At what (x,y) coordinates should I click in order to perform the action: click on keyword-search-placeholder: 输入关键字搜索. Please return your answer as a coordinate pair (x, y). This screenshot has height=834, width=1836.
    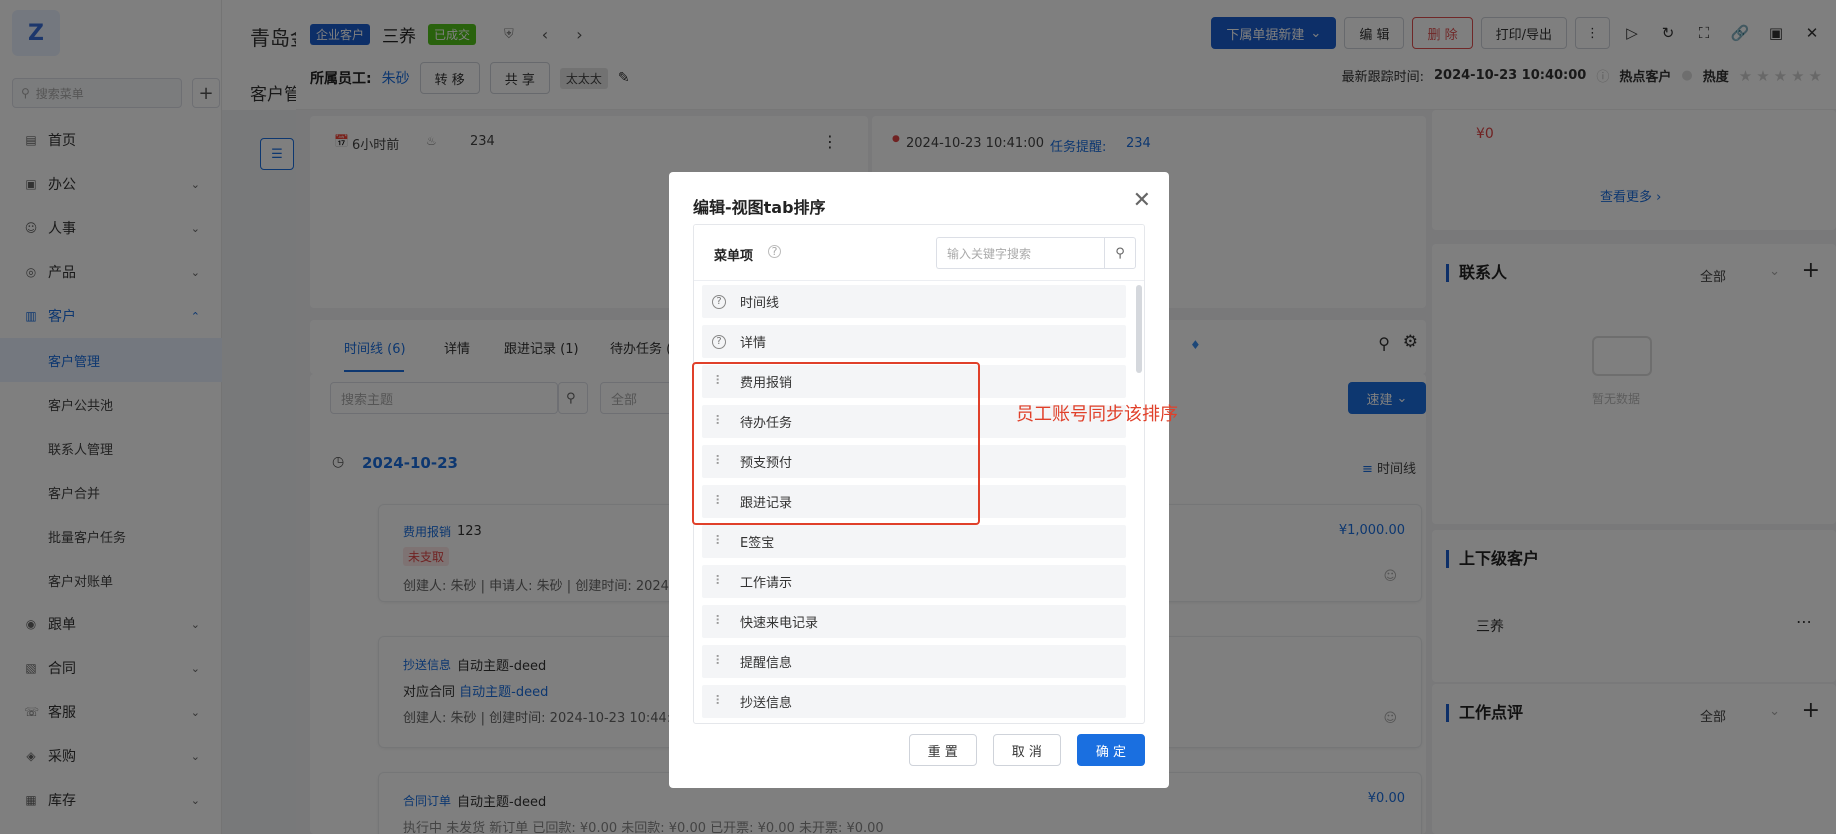
    Looking at the image, I should click on (989, 253).